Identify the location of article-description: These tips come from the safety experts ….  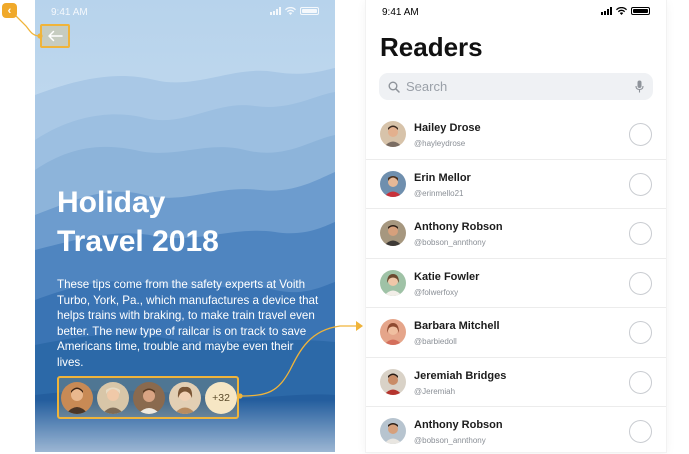
(188, 323).